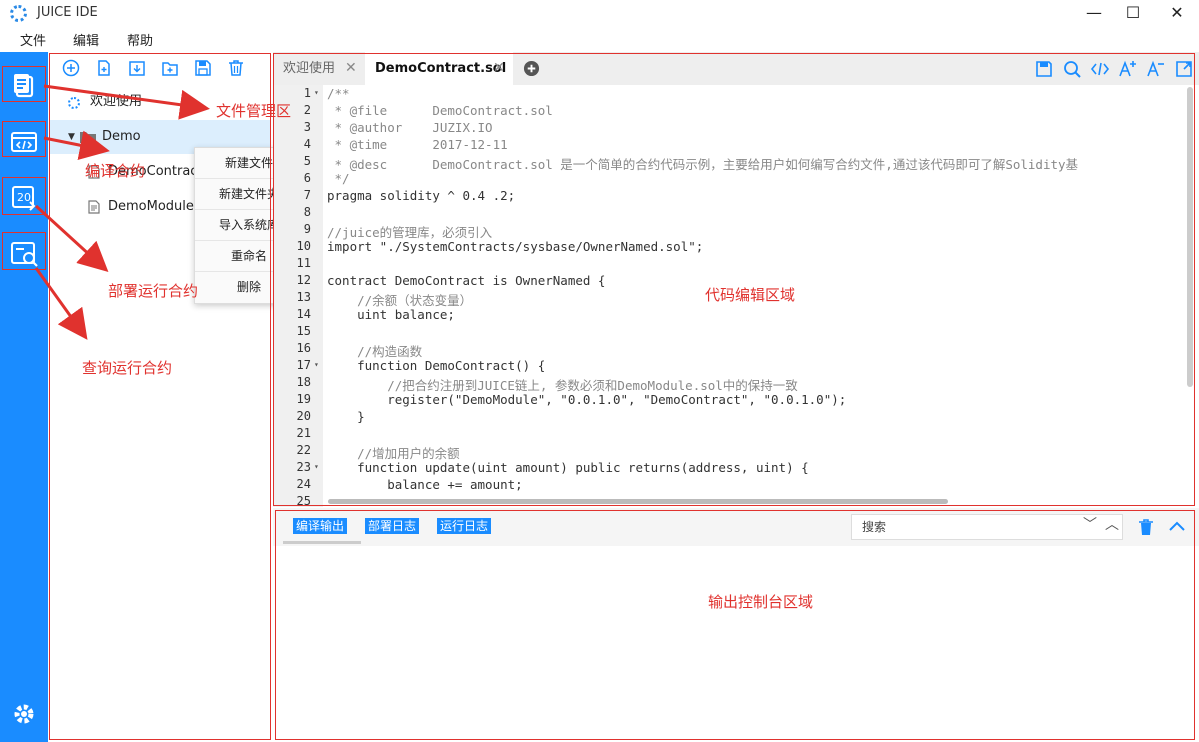  Describe the element at coordinates (338, 93) in the screenshot. I see `code-line: /**` at that location.